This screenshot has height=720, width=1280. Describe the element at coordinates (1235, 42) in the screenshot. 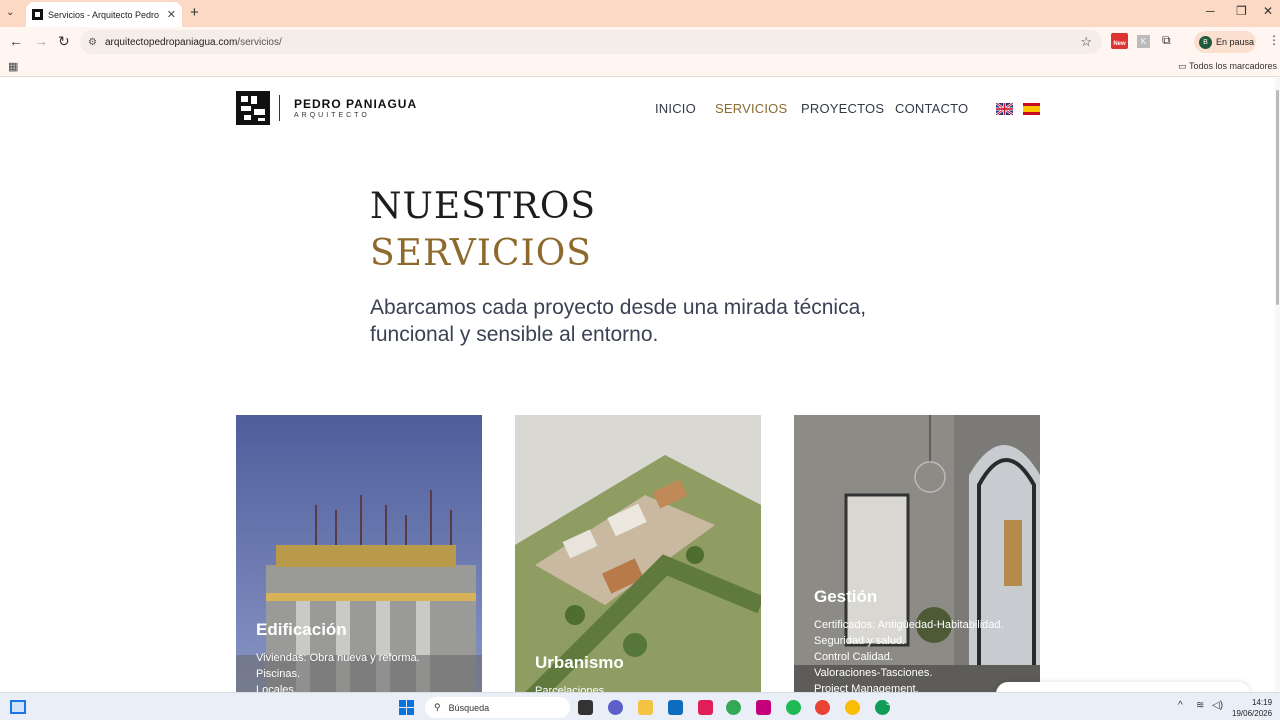

I see `profile-status: En pausa` at that location.